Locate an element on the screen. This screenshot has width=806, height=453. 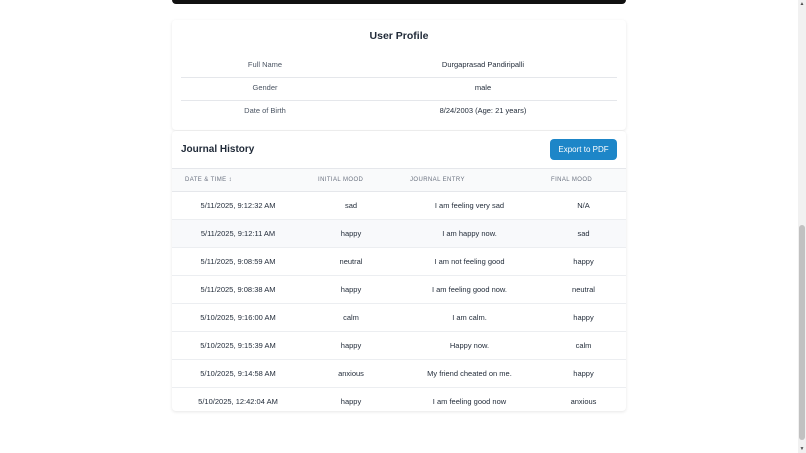
profile-value: 8/24/2003 (Age: 21 years) is located at coordinates (483, 110).